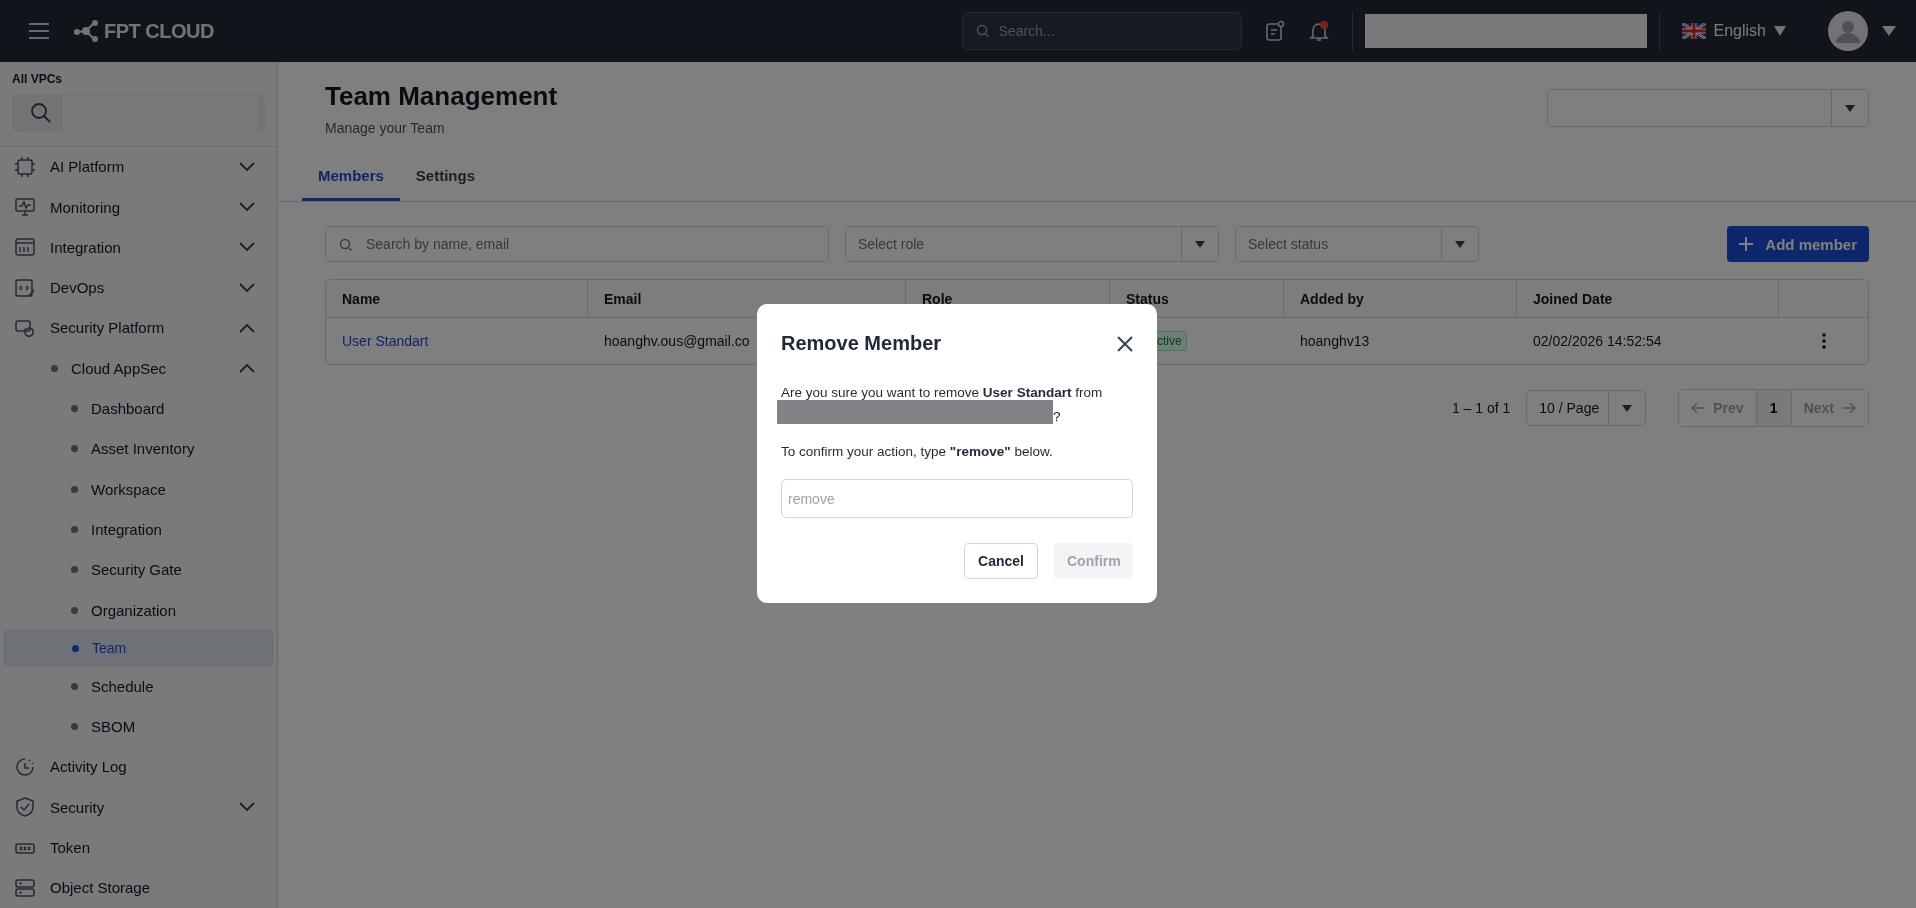 This screenshot has width=1916, height=908. I want to click on sidebar-item: Activity Log, so click(138, 767).